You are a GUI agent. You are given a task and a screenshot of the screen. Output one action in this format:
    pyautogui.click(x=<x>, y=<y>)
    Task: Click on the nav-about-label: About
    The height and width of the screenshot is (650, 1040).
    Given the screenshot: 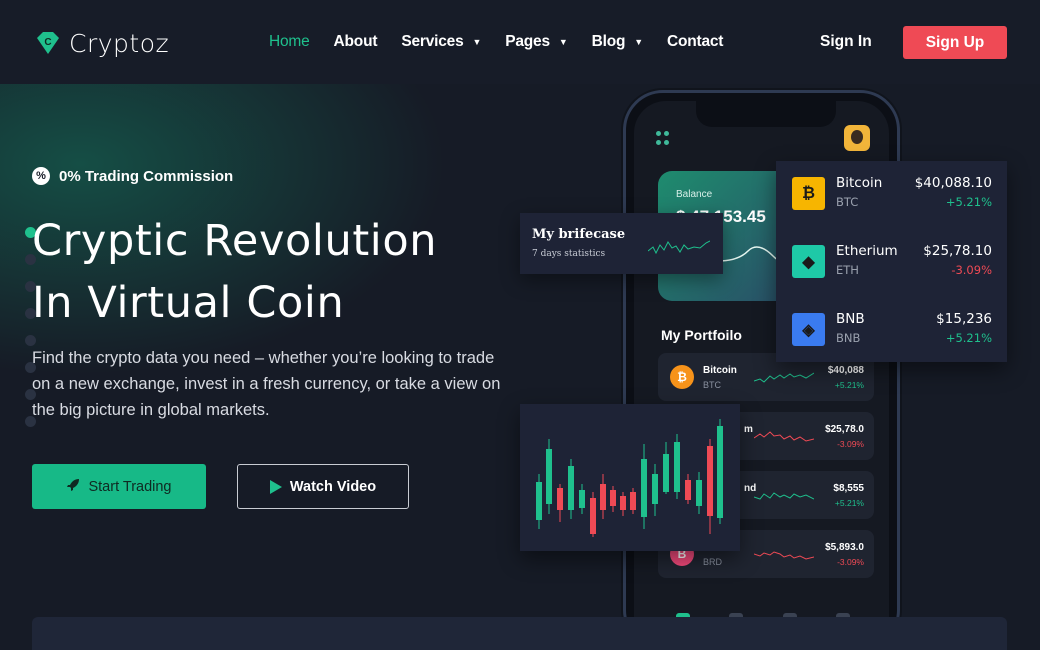 What is the action you would take?
    pyautogui.click(x=355, y=41)
    